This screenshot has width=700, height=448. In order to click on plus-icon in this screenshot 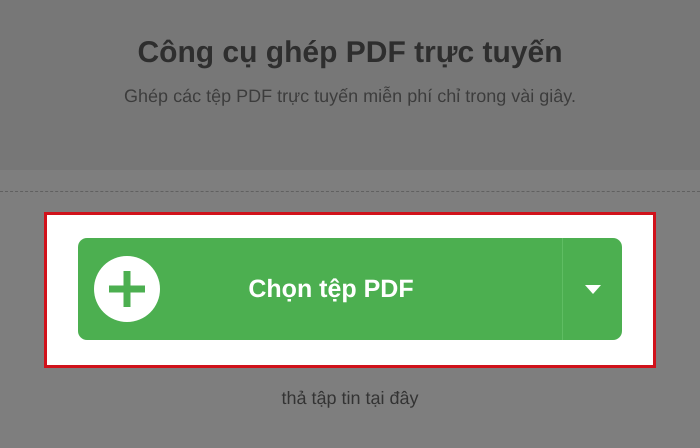, I will do `click(127, 289)`.